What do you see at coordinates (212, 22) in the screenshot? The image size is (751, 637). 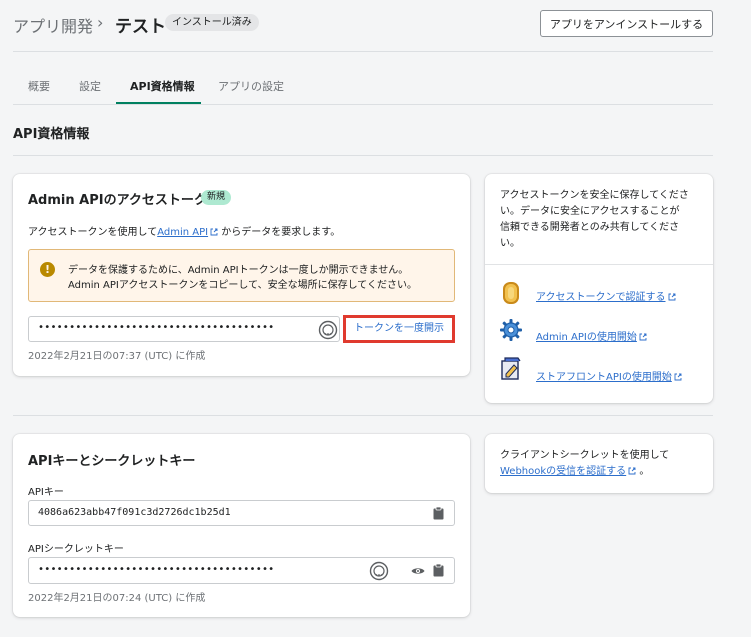 I see `status-badge: インストール済み` at bounding box center [212, 22].